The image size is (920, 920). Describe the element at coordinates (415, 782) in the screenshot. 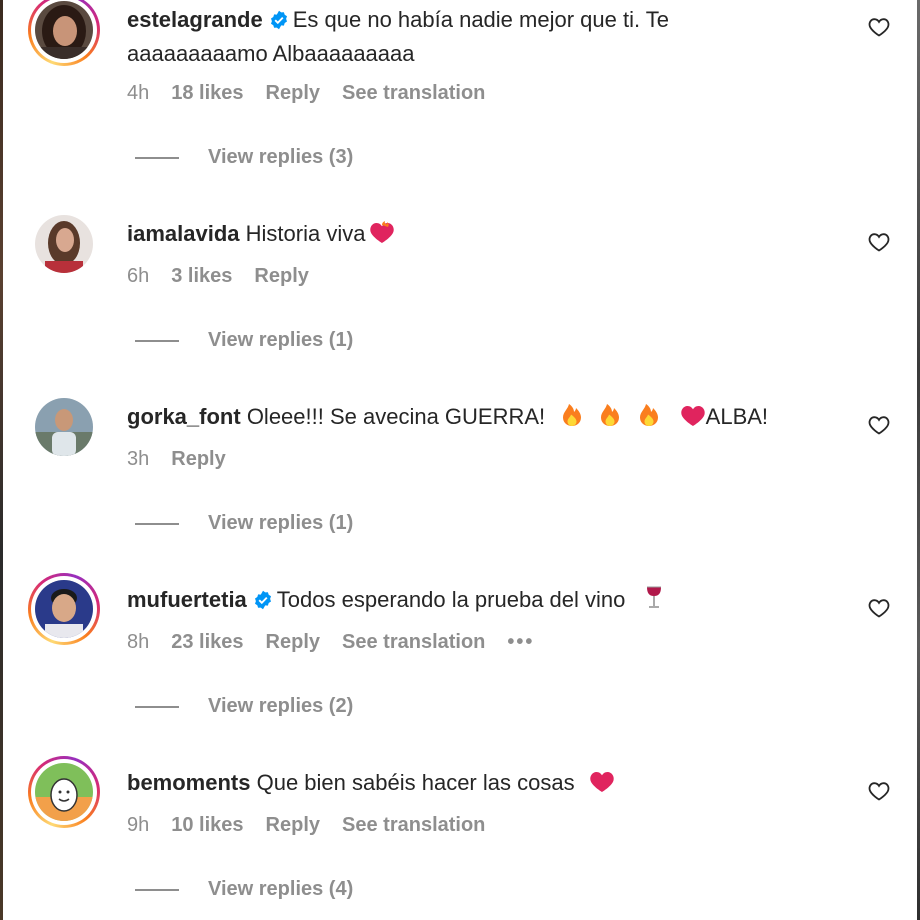

I see `comment-body: Que bien sabéis hacer las cosas` at that location.